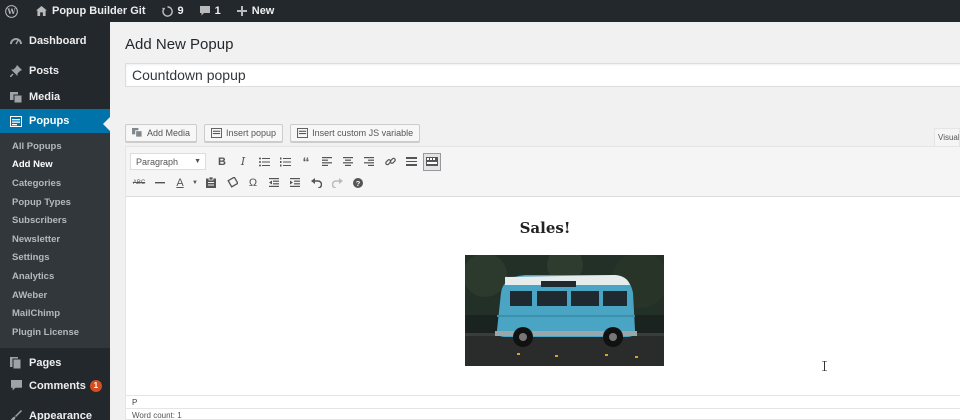  I want to click on menu-appearance-label: Appearance, so click(60, 414).